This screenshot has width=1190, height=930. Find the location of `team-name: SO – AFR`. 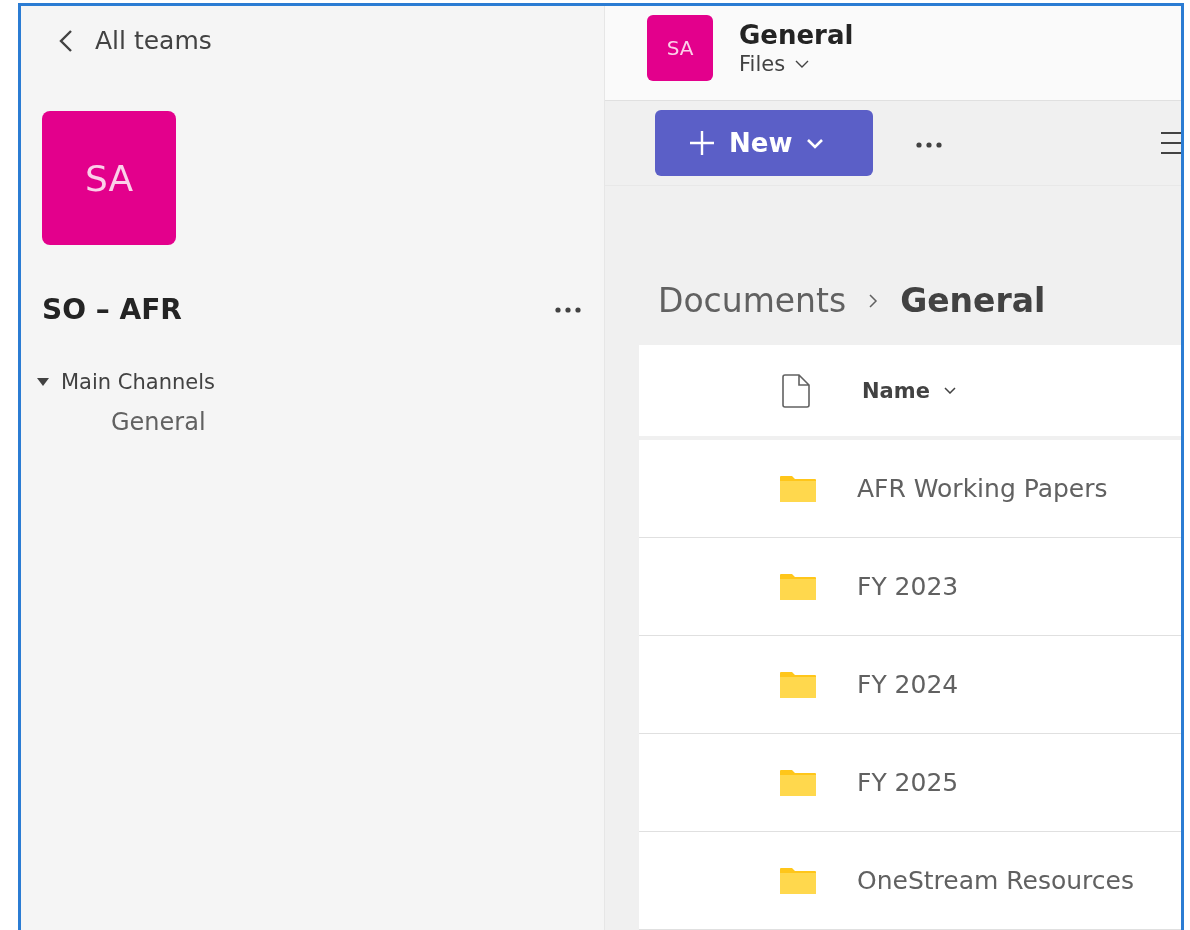

team-name: SO – AFR is located at coordinates (112, 309).